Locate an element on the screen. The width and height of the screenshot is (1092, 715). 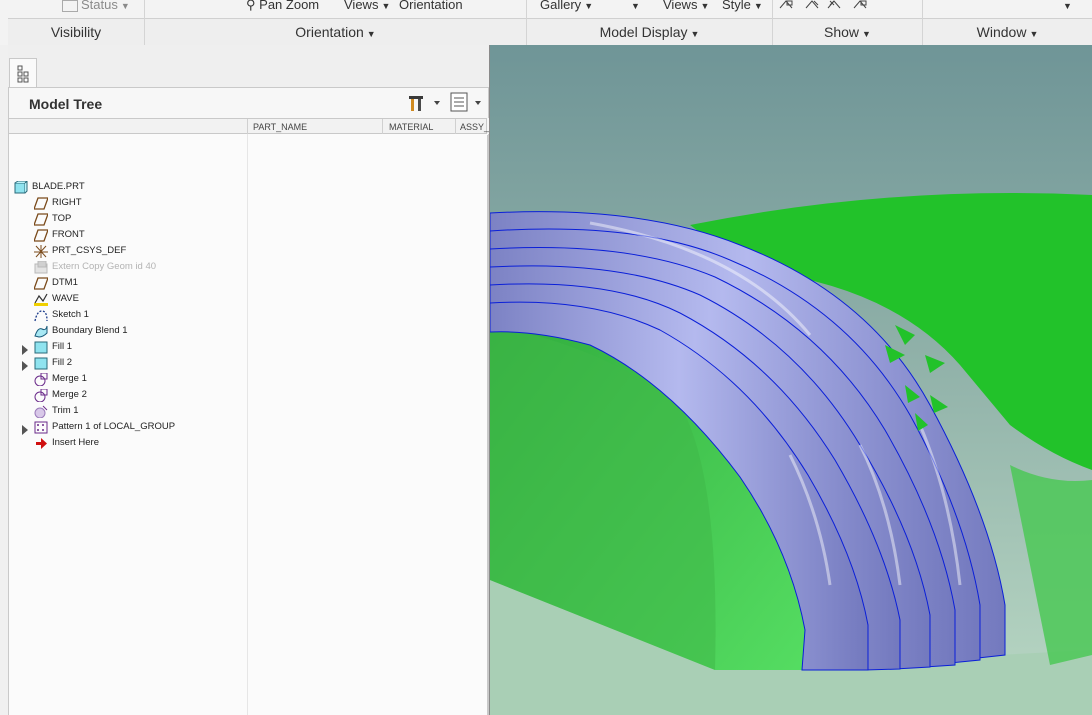
sketch-icon is located at coordinates (41, 316).